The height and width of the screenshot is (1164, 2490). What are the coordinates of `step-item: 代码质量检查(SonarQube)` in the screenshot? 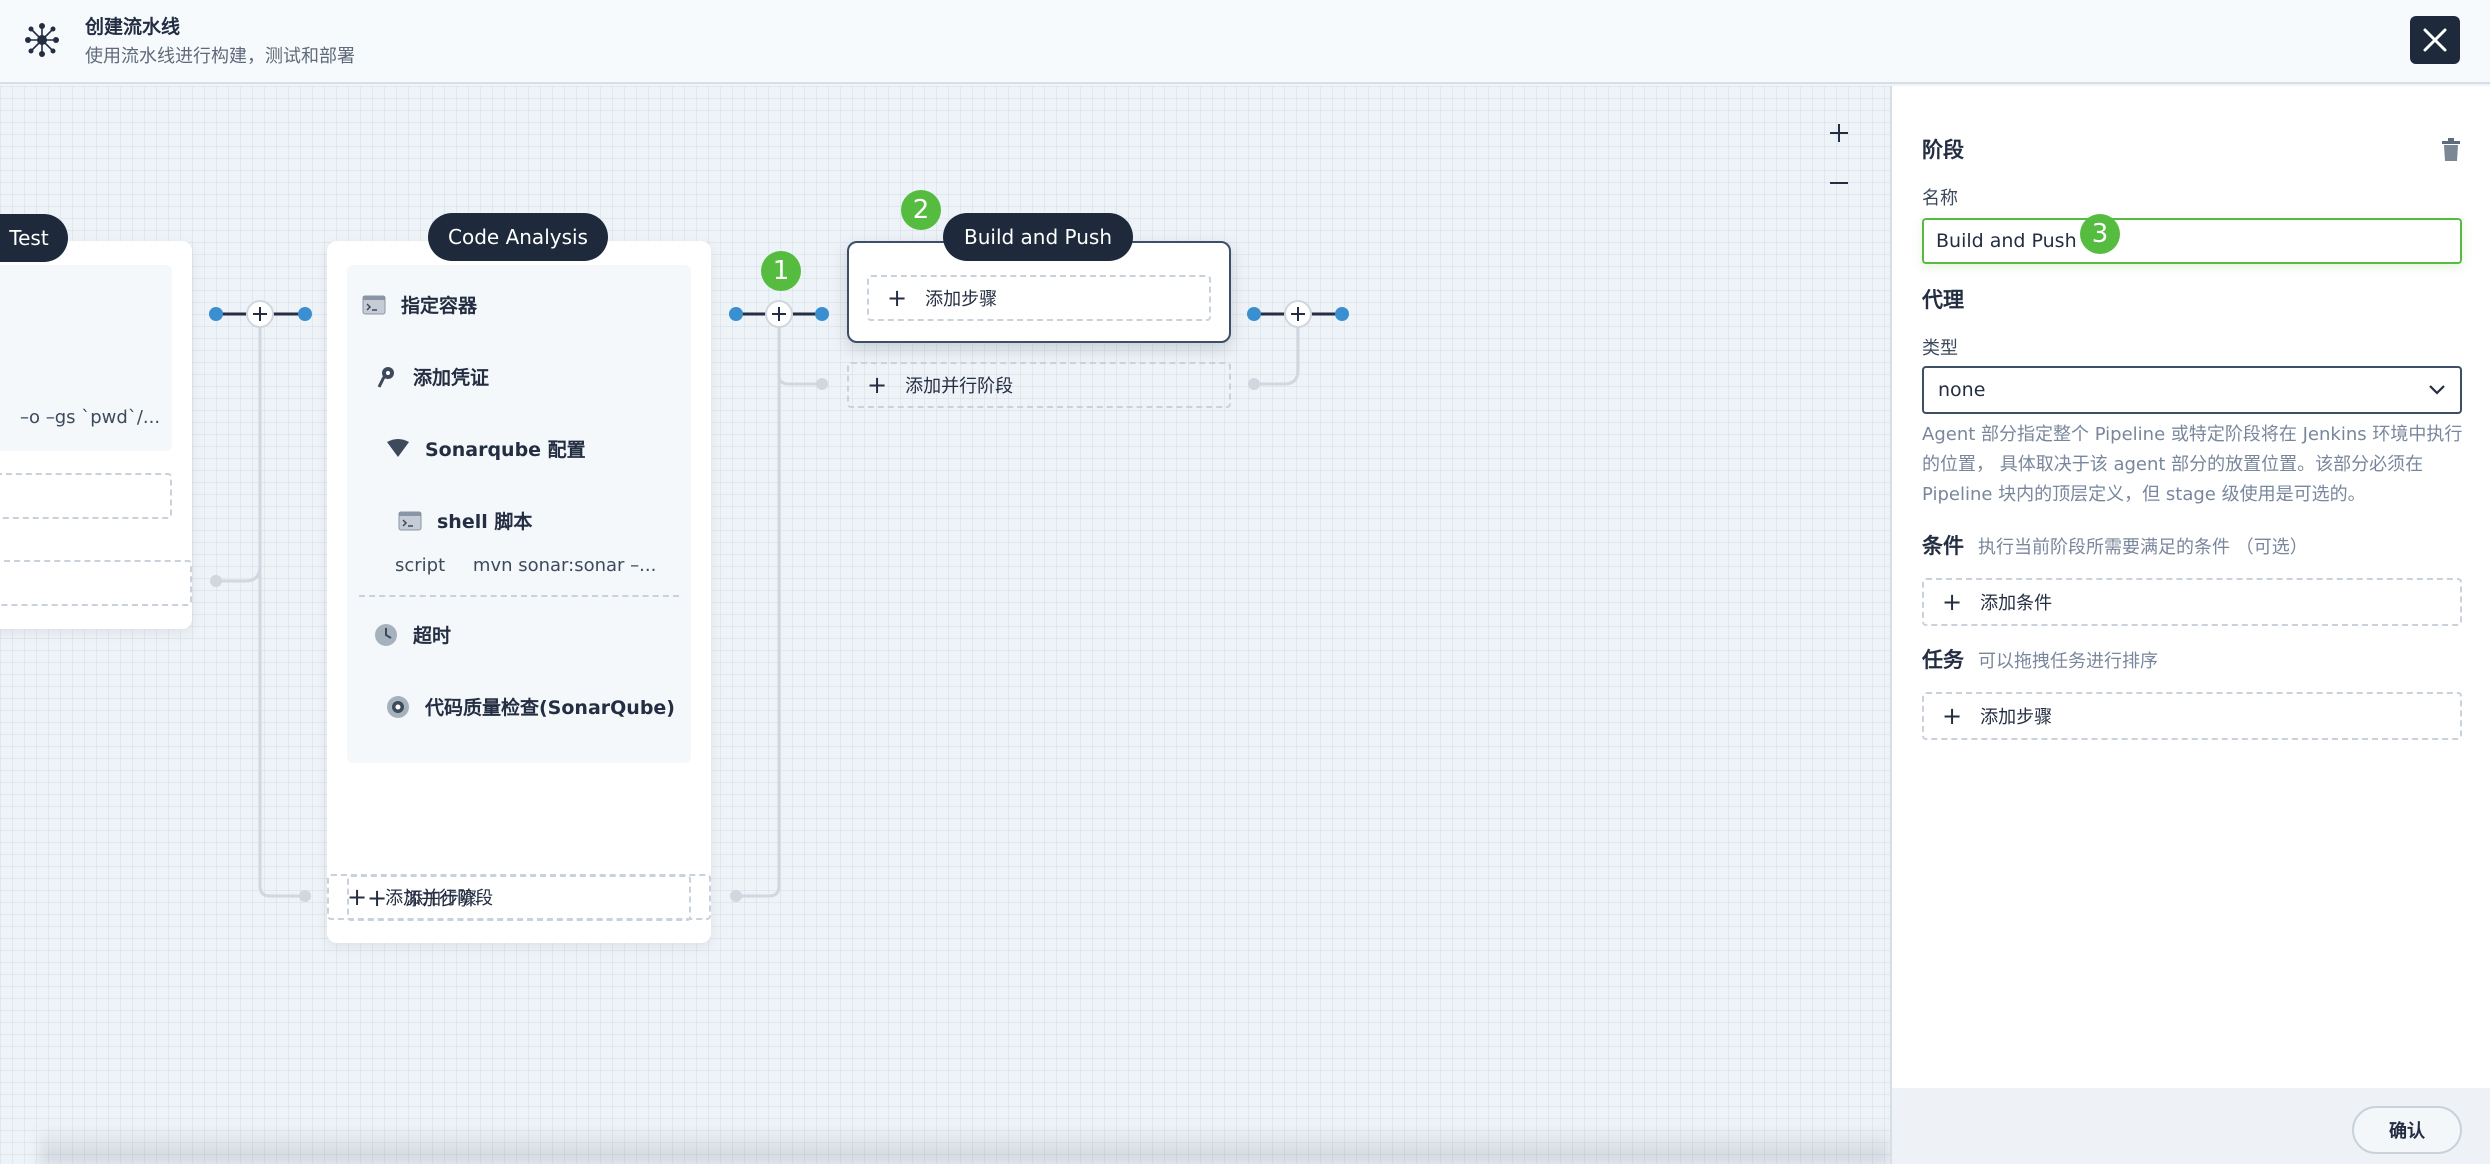 It's located at (530, 706).